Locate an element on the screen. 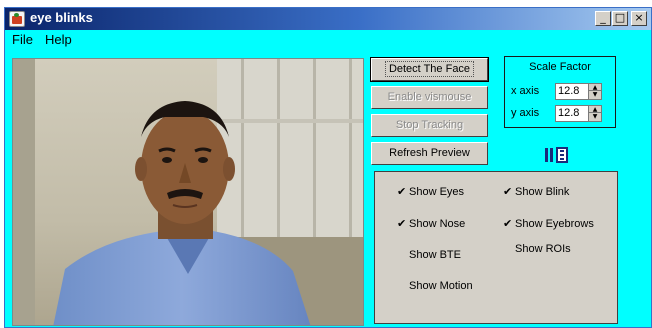 This screenshot has height=328, width=652. option-show-rois-label: Show ROIs is located at coordinates (543, 249).